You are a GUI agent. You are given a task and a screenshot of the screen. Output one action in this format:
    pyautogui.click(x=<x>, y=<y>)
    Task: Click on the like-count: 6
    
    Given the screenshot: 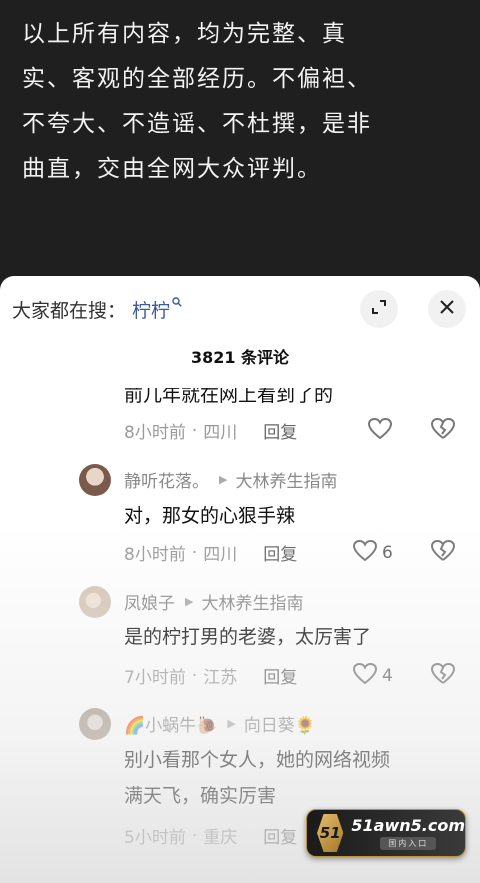 What is the action you would take?
    pyautogui.click(x=387, y=553)
    